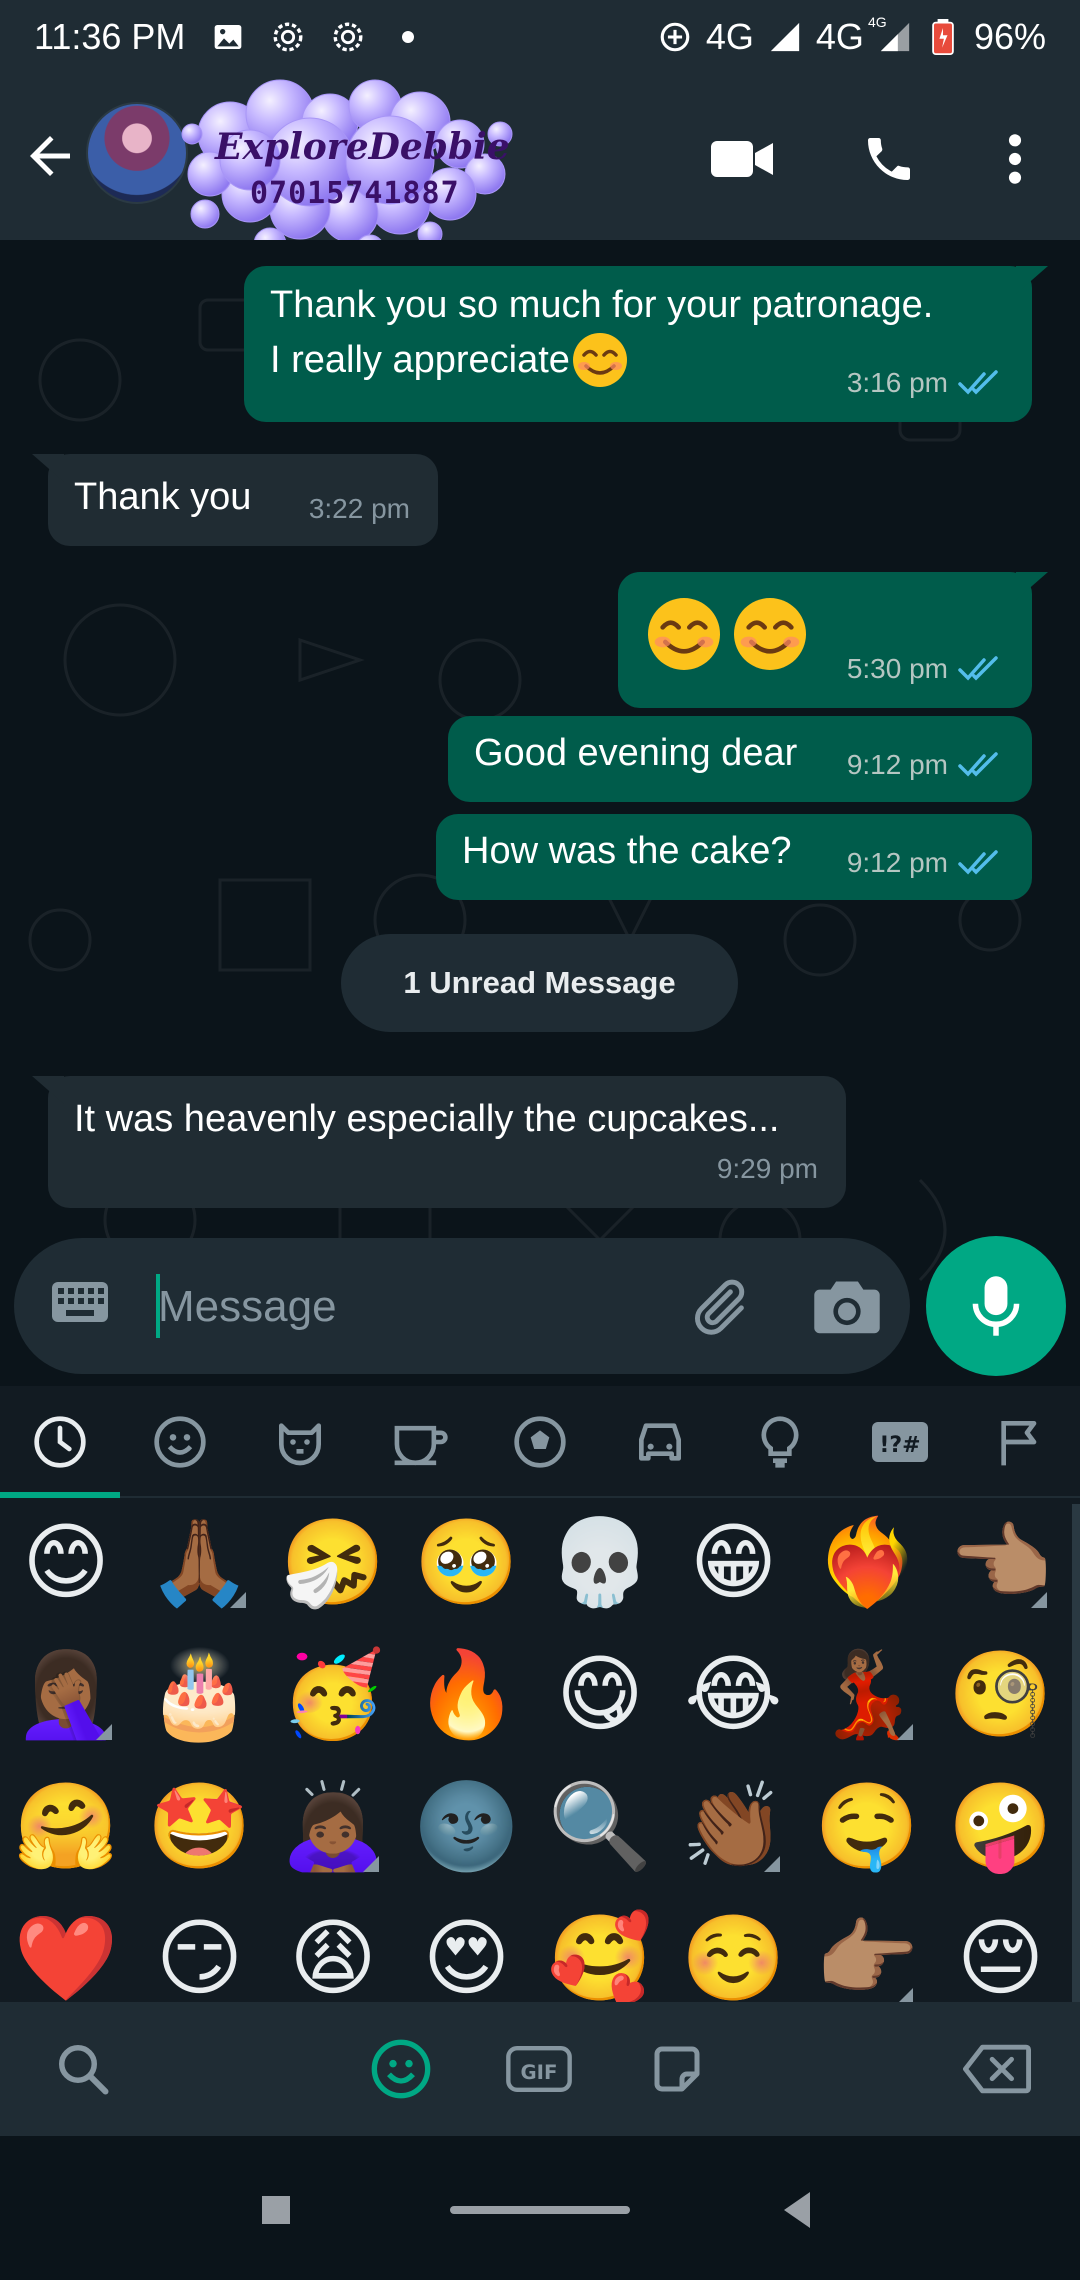 This screenshot has height=2280, width=1080. What do you see at coordinates (539, 2069) in the screenshot?
I see `gif-tab-icon: GIF` at bounding box center [539, 2069].